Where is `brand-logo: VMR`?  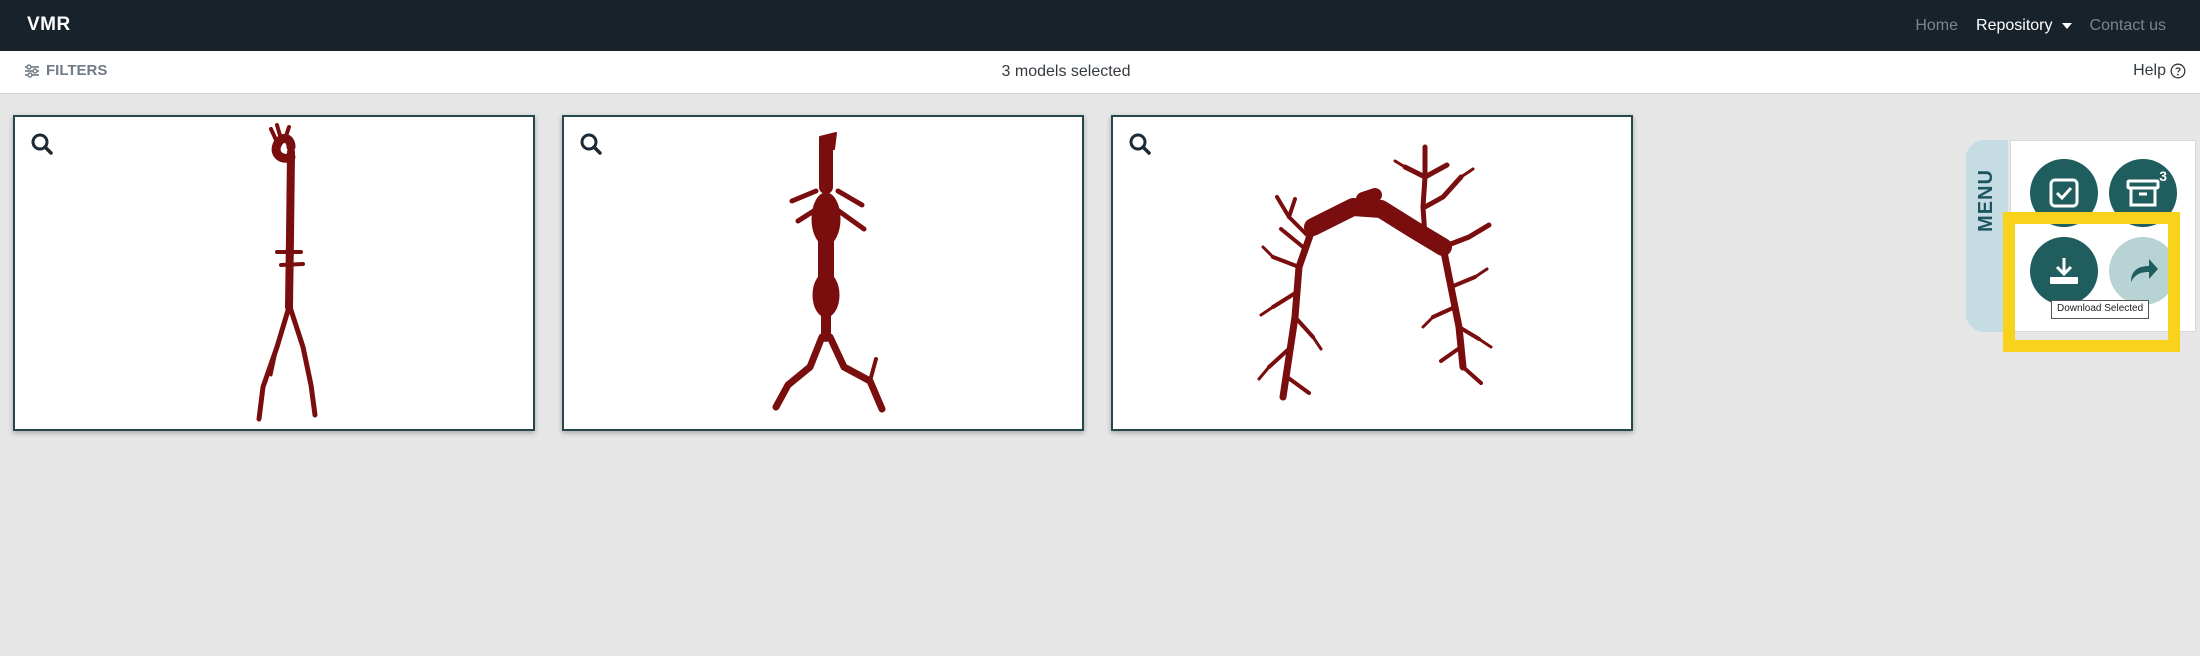
brand-logo: VMR is located at coordinates (49, 25).